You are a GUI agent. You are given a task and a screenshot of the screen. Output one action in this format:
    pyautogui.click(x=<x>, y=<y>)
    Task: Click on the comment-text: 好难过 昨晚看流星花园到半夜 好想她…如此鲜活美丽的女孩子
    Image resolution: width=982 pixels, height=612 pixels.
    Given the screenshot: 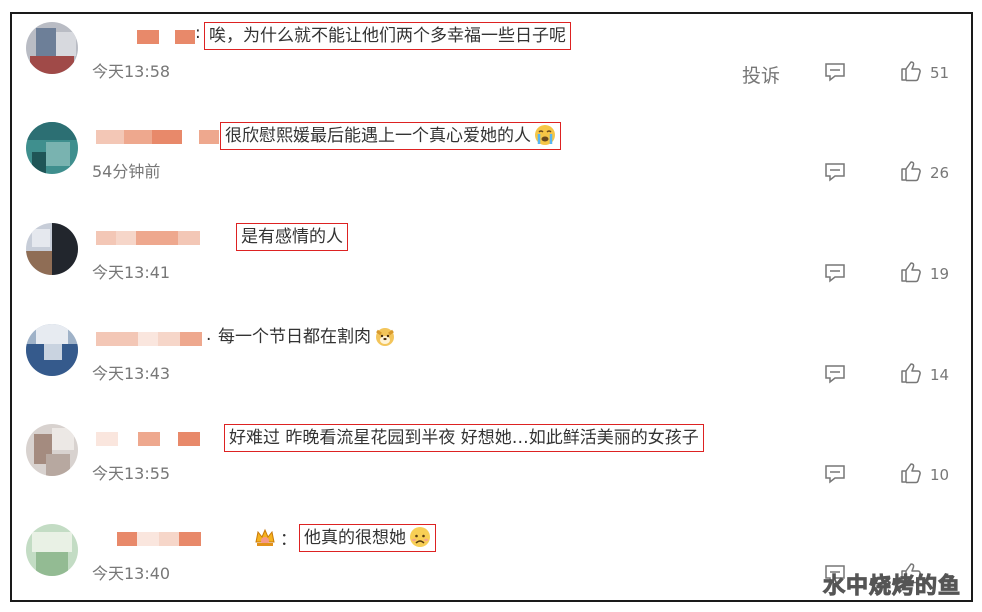 What is the action you would take?
    pyautogui.click(x=464, y=438)
    